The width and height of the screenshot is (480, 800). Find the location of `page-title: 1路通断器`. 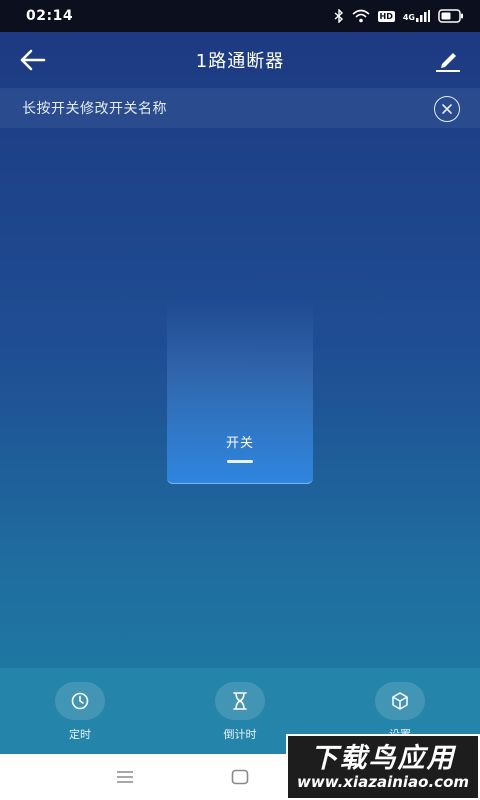

page-title: 1路通断器 is located at coordinates (240, 61).